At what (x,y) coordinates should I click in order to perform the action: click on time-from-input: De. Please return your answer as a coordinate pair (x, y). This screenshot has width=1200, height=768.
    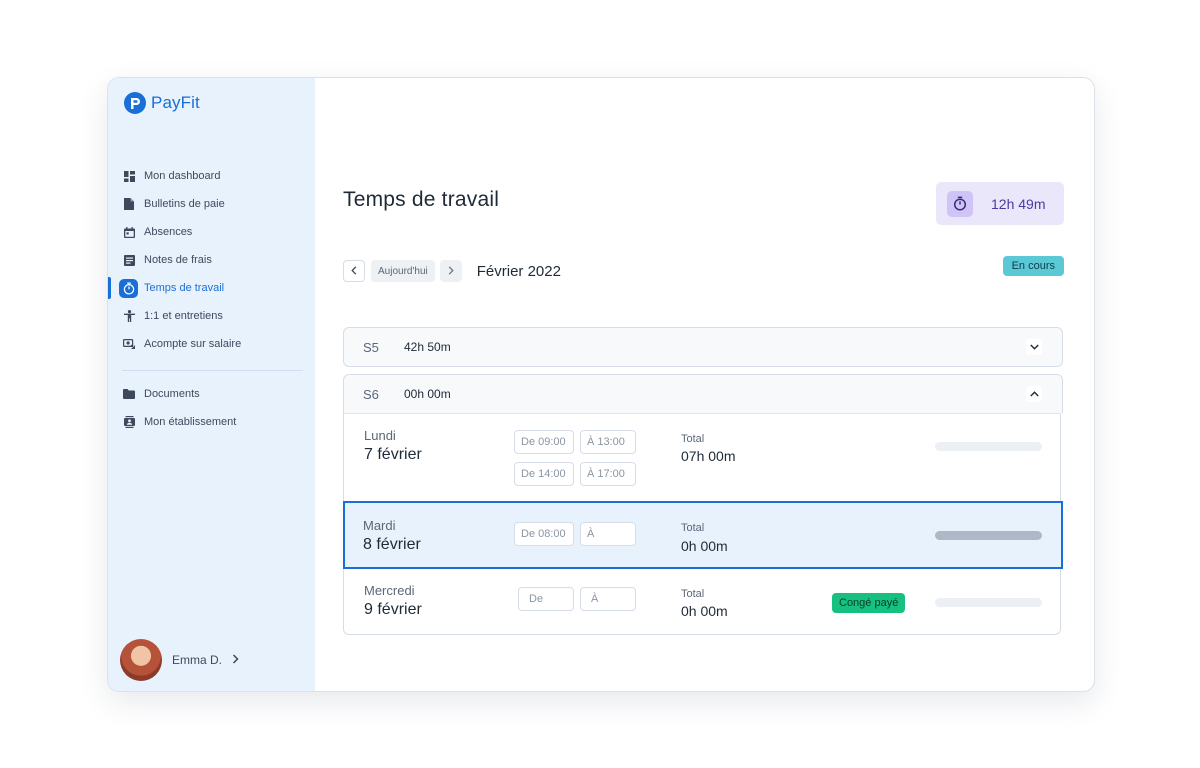
    Looking at the image, I should click on (546, 599).